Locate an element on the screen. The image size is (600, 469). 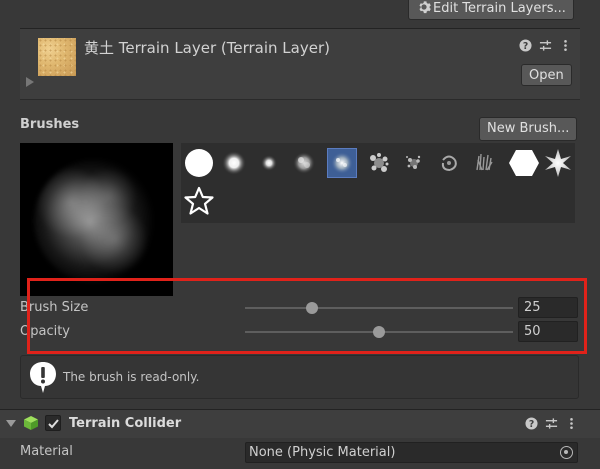
info-message: The brush is read-only. is located at coordinates (131, 377).